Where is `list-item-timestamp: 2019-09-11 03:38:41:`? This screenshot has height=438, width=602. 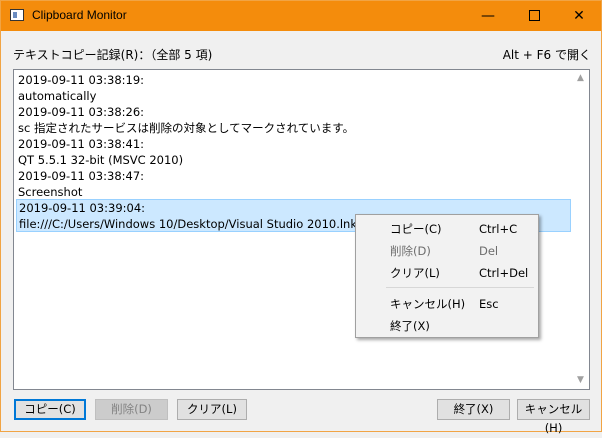 list-item-timestamp: 2019-09-11 03:38:41: is located at coordinates (293, 144).